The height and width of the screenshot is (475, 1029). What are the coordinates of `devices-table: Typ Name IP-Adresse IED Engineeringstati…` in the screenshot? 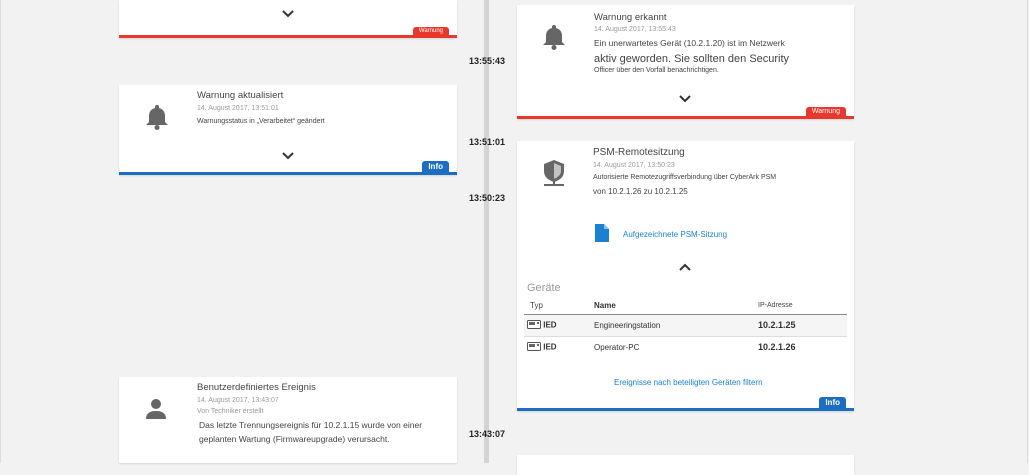 It's located at (685, 327).